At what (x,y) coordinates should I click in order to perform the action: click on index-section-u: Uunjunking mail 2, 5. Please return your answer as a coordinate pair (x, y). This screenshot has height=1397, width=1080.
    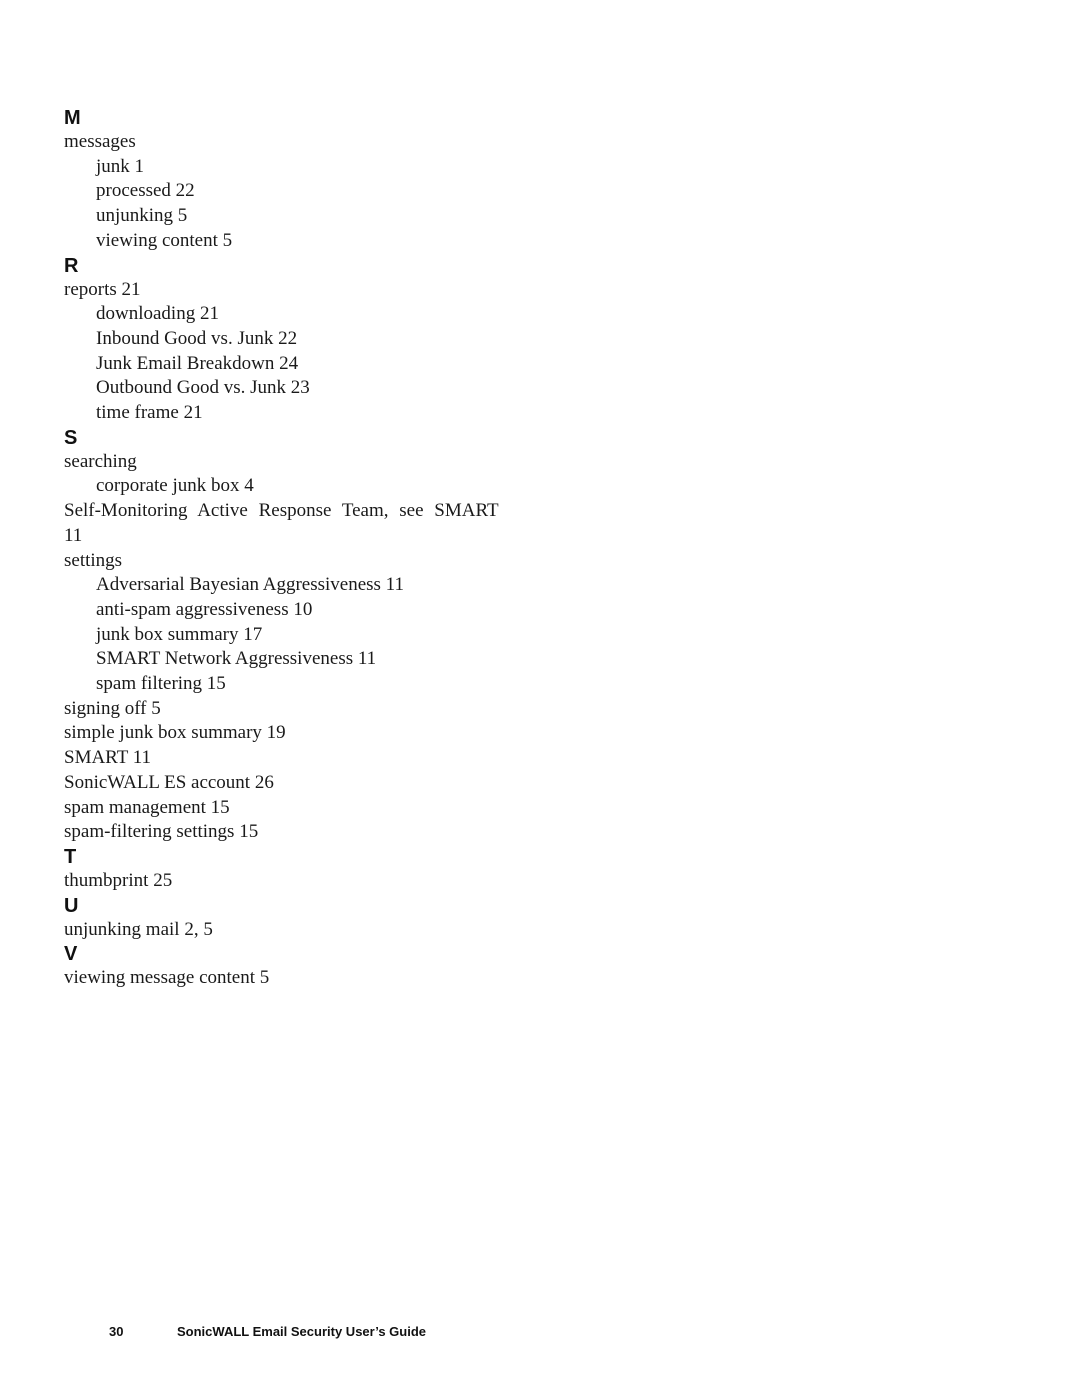
    Looking at the image, I should click on (294, 918).